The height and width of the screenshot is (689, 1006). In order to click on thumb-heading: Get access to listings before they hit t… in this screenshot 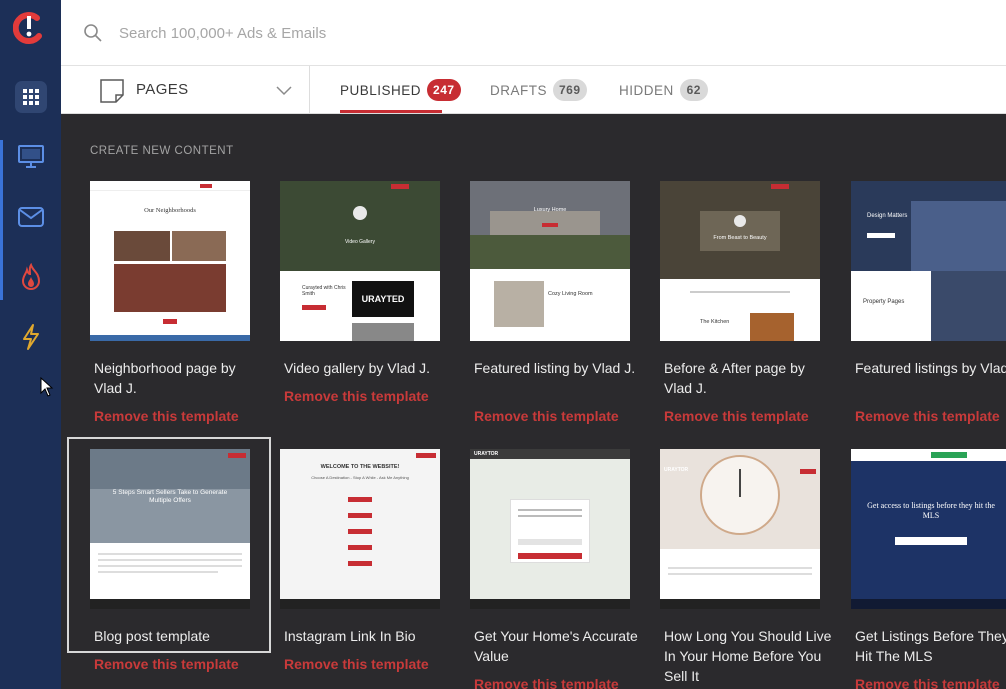, I will do `click(931, 510)`.